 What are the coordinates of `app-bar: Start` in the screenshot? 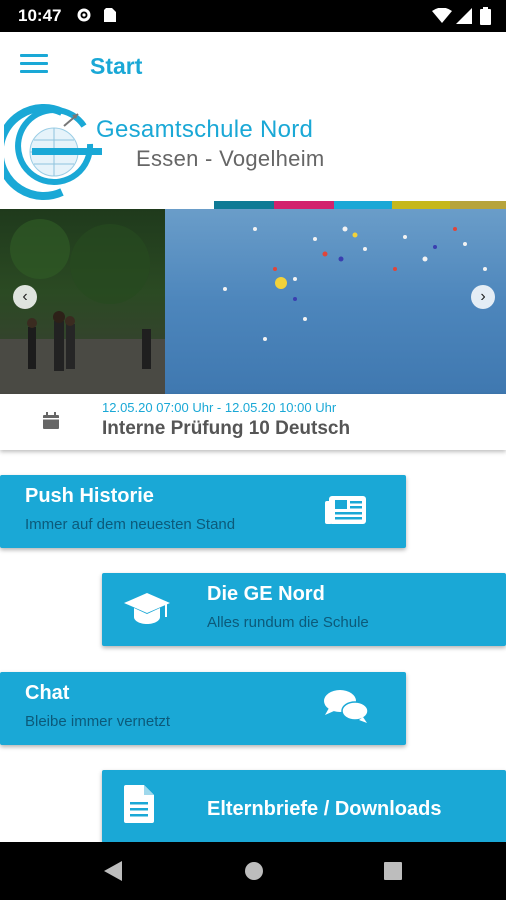 It's located at (253, 67).